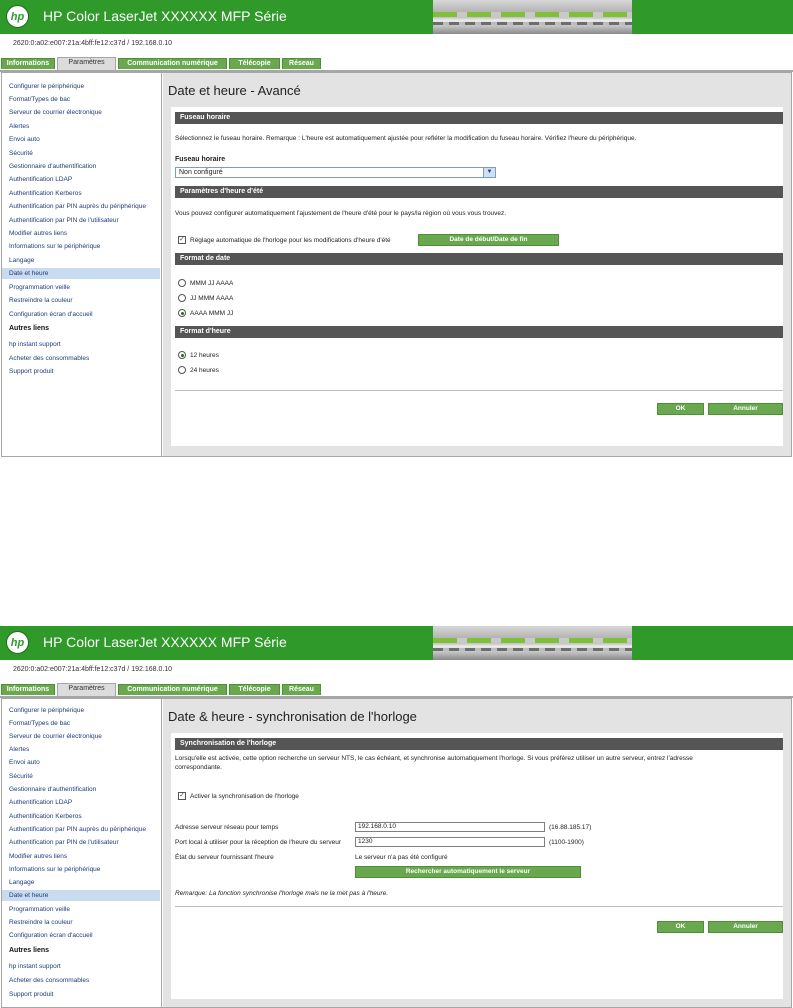 The width and height of the screenshot is (793, 1008). I want to click on server-address-hint: (16.88.185.17), so click(570, 827).